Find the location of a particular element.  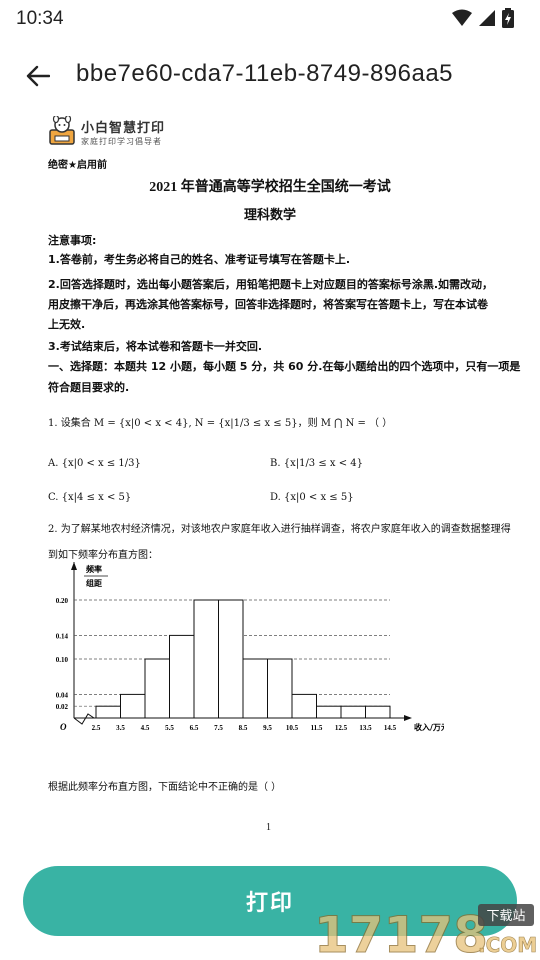

x-axis-label: 收入/万元 is located at coordinates (429, 727).